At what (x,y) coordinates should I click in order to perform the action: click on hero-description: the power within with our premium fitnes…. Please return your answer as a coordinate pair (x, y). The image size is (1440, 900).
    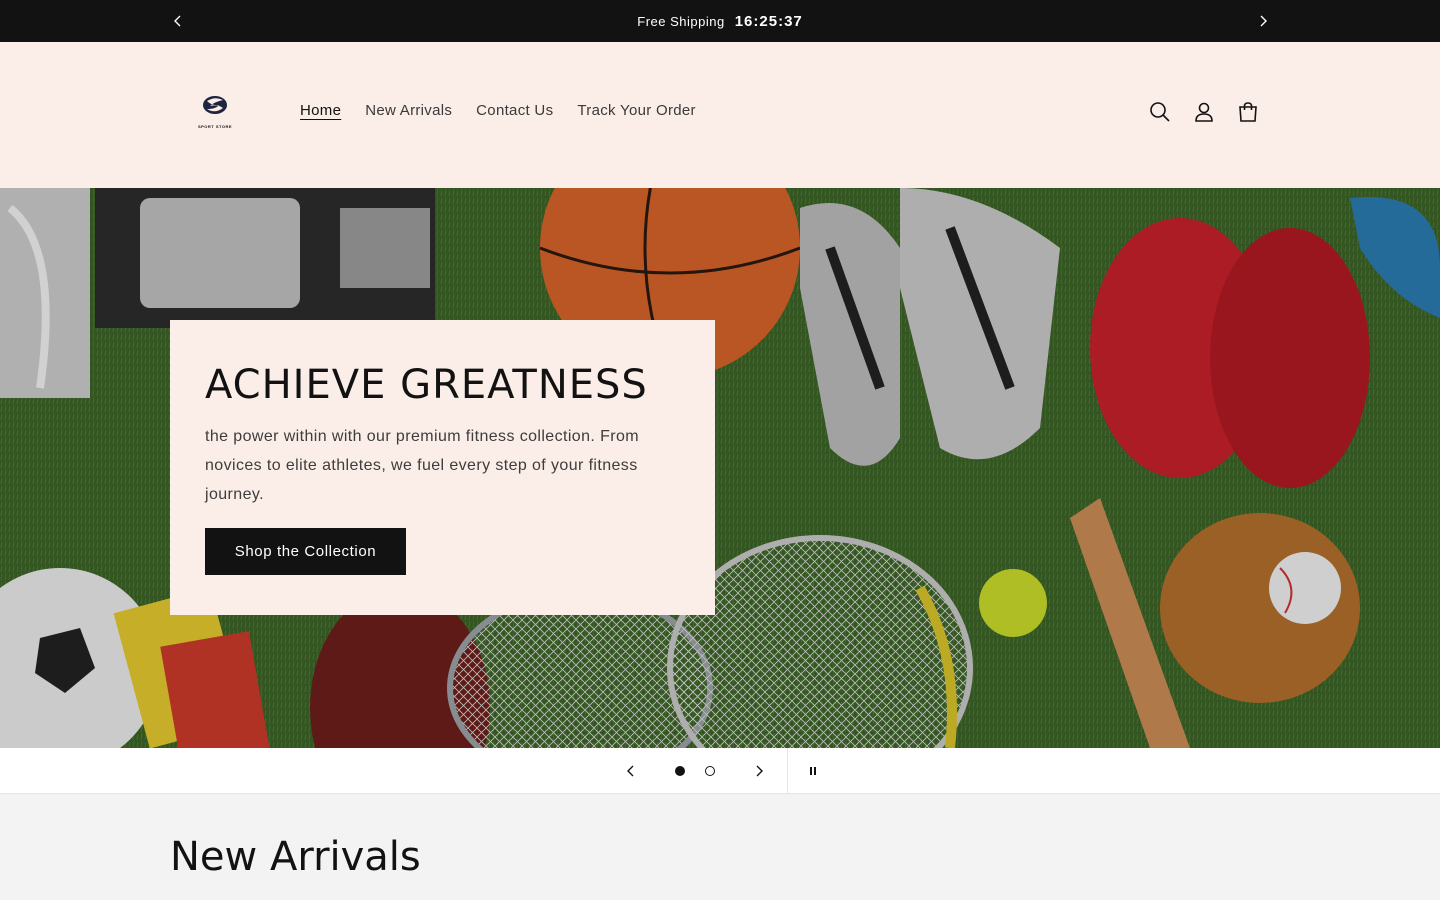
    Looking at the image, I should click on (422, 465).